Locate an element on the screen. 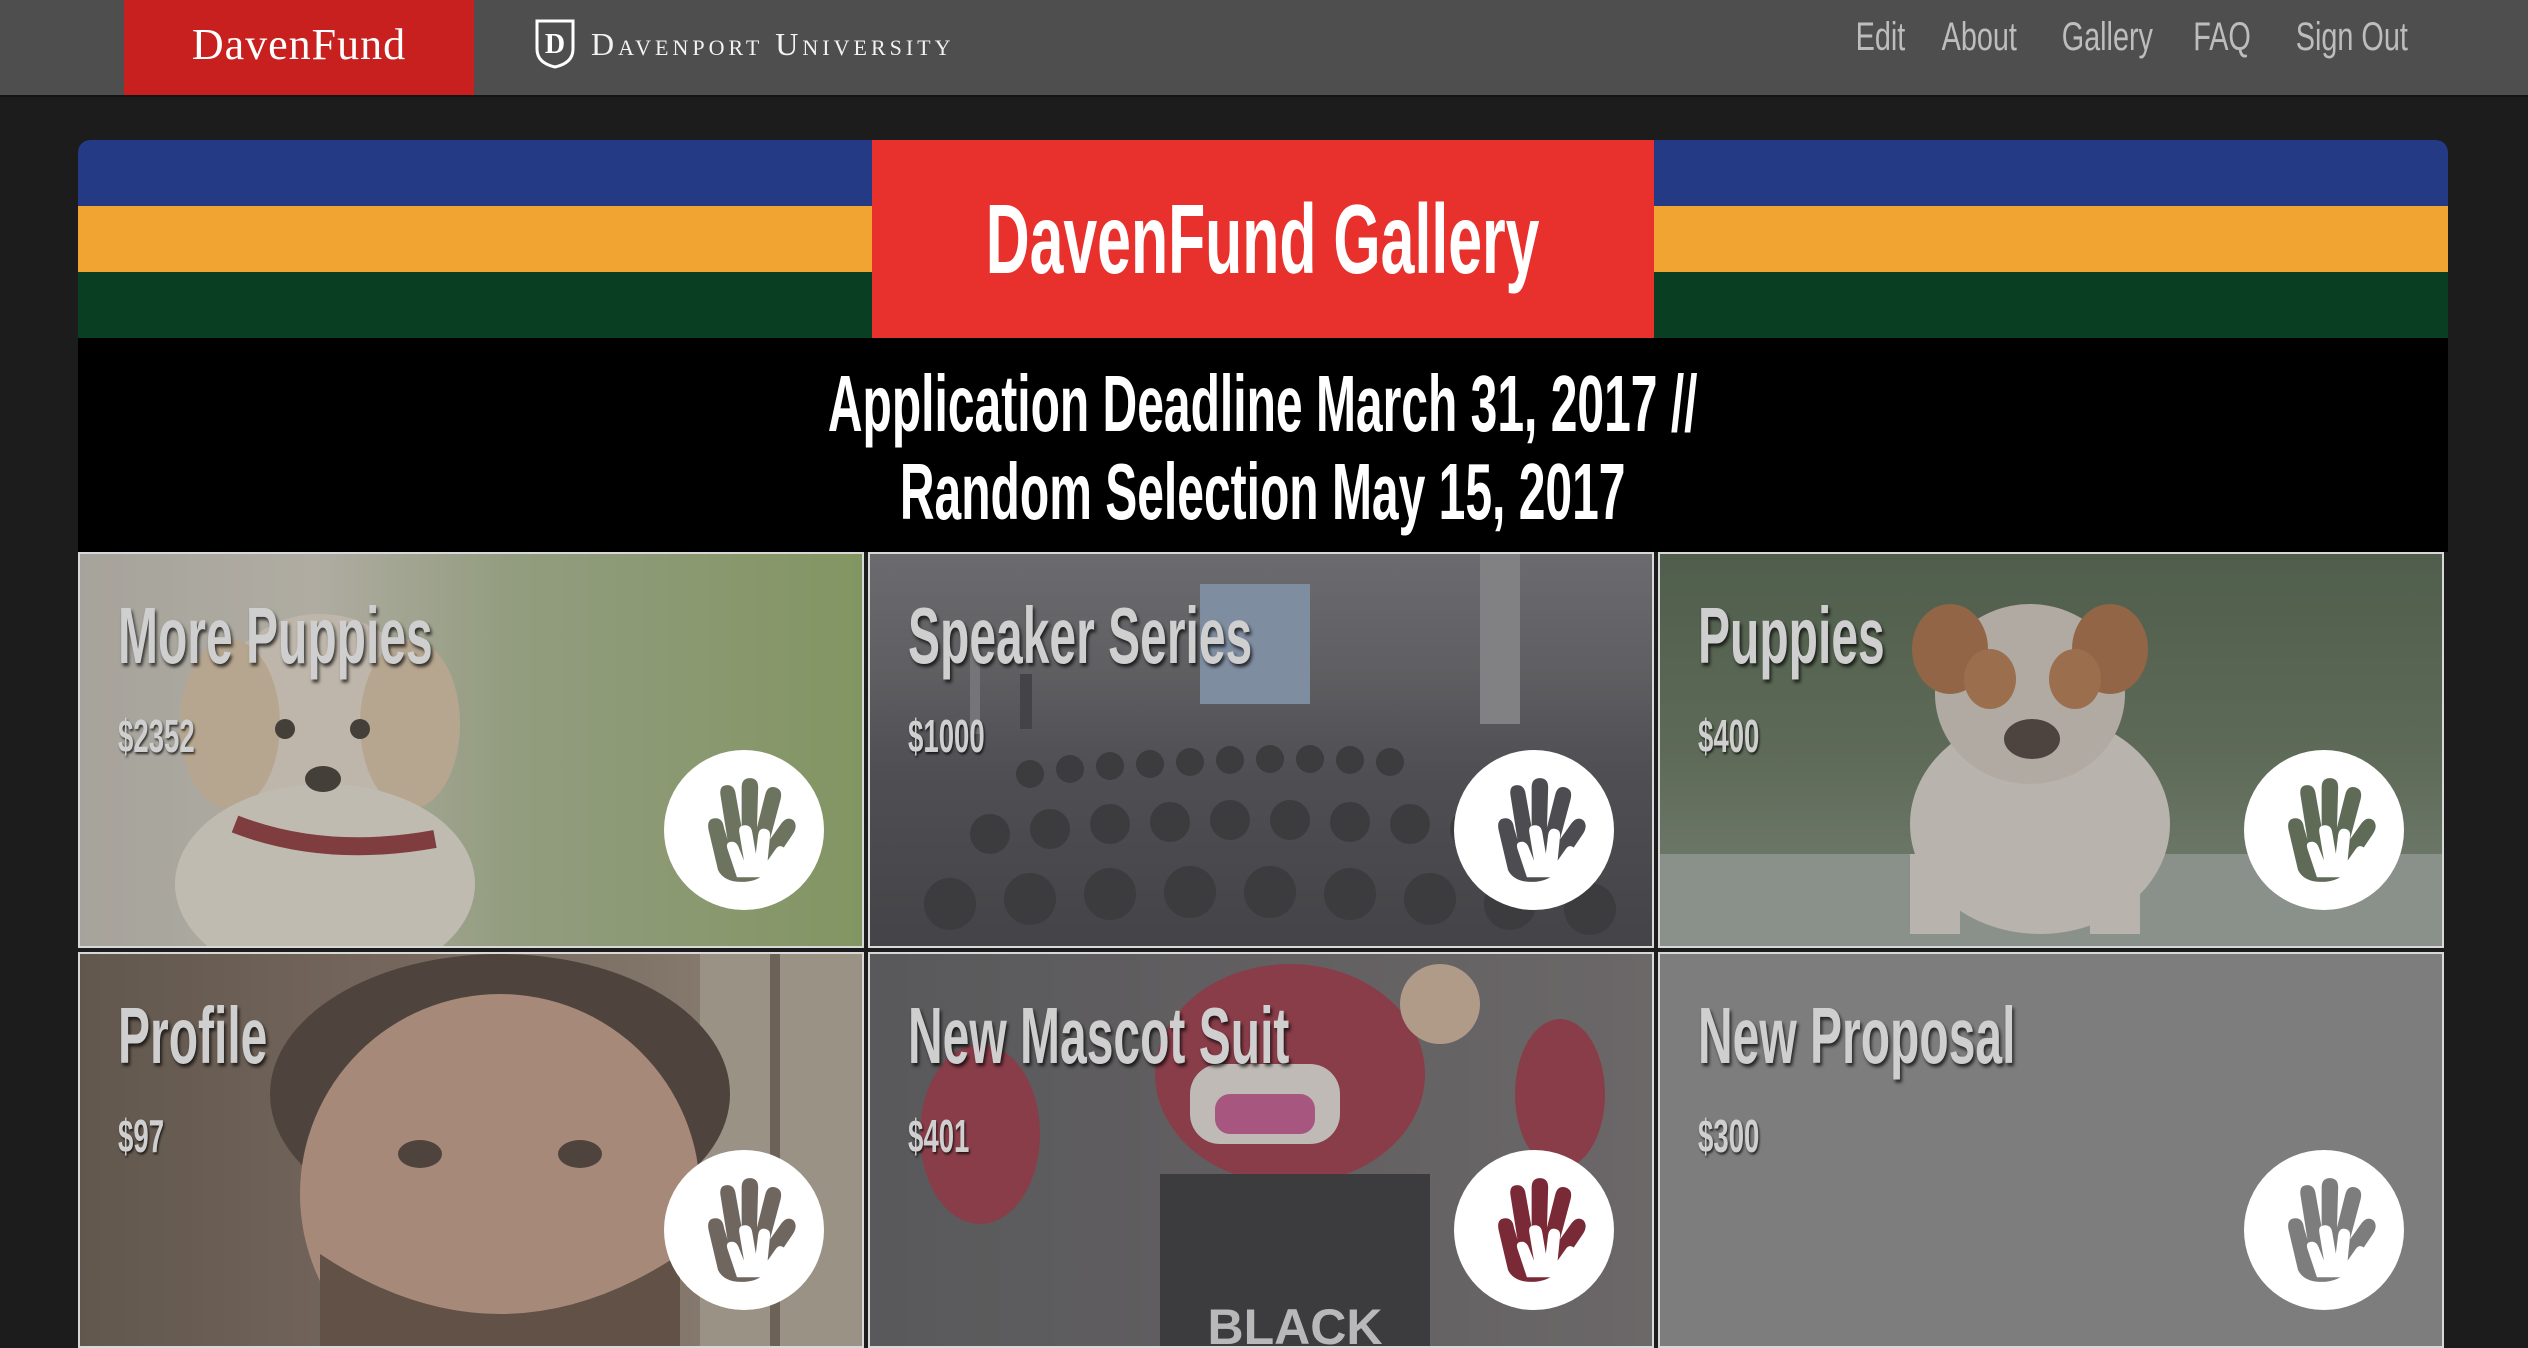  tile-title: Profile is located at coordinates (193, 1035).